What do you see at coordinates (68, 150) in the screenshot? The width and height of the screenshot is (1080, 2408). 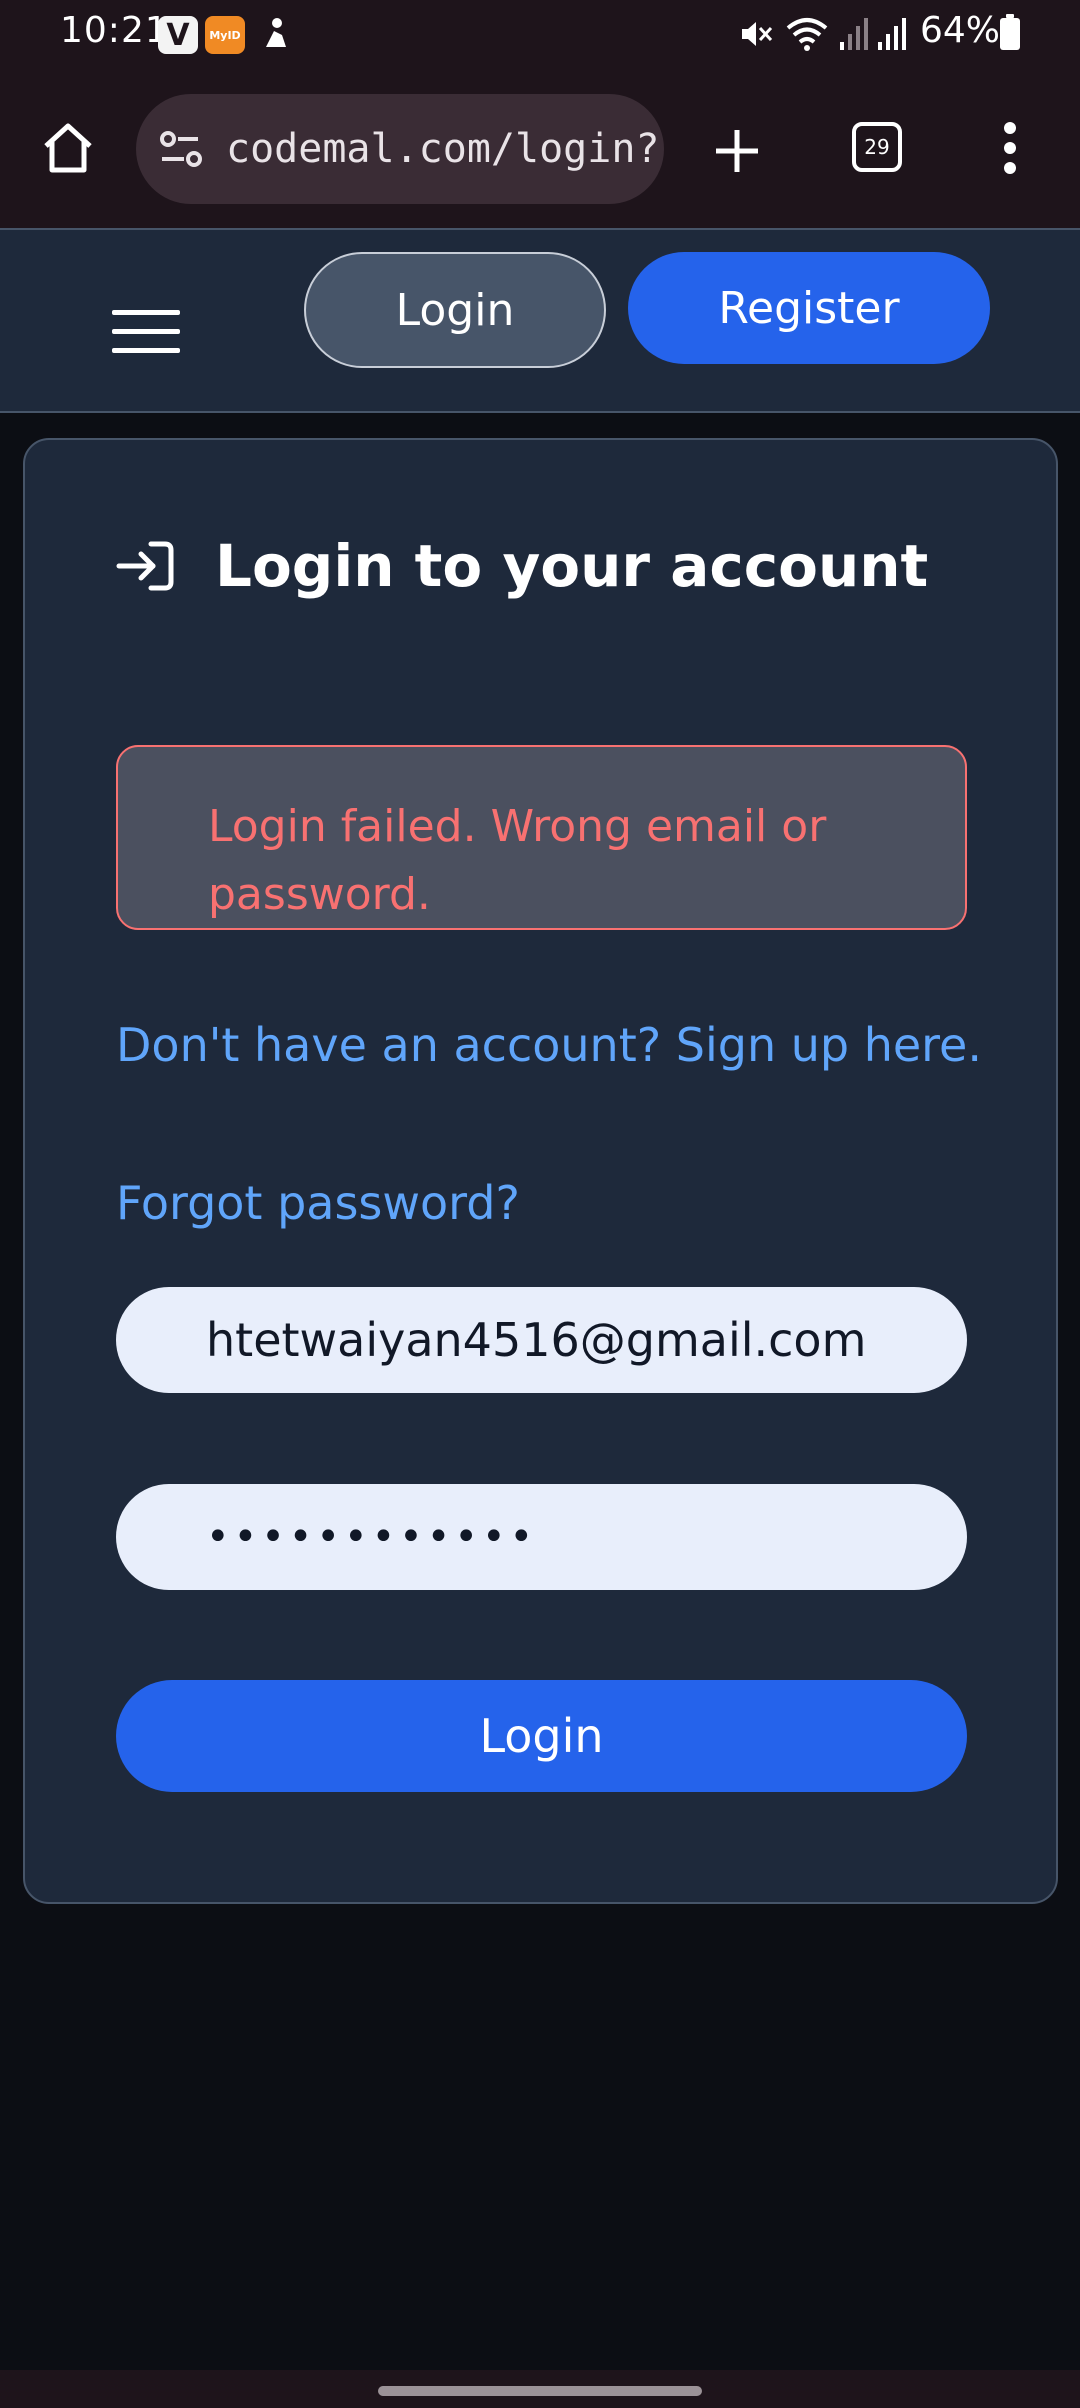 I see `home-icon` at bounding box center [68, 150].